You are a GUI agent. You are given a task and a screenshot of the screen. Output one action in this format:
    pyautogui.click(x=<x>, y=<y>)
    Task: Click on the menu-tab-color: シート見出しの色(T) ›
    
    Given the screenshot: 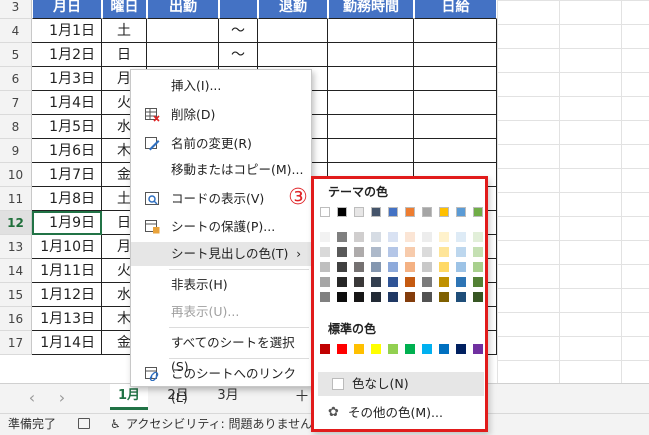 What is the action you would take?
    pyautogui.click(x=221, y=254)
    